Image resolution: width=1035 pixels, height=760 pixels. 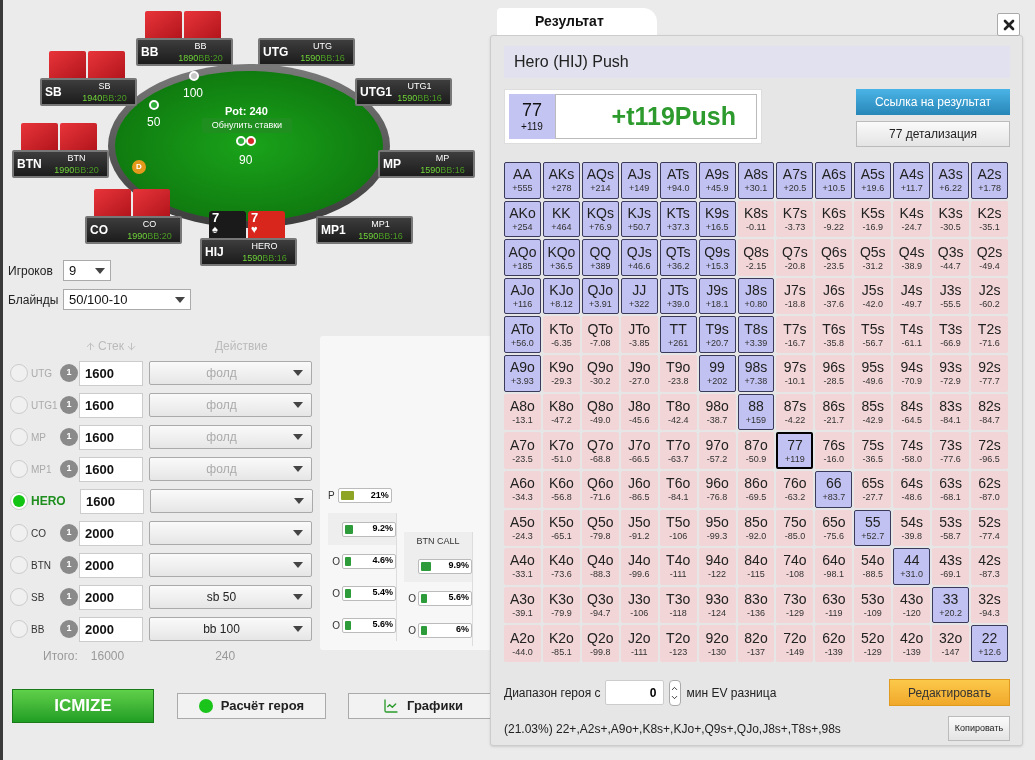 I want to click on hand-cell: J5o -91.2, so click(x=639, y=528).